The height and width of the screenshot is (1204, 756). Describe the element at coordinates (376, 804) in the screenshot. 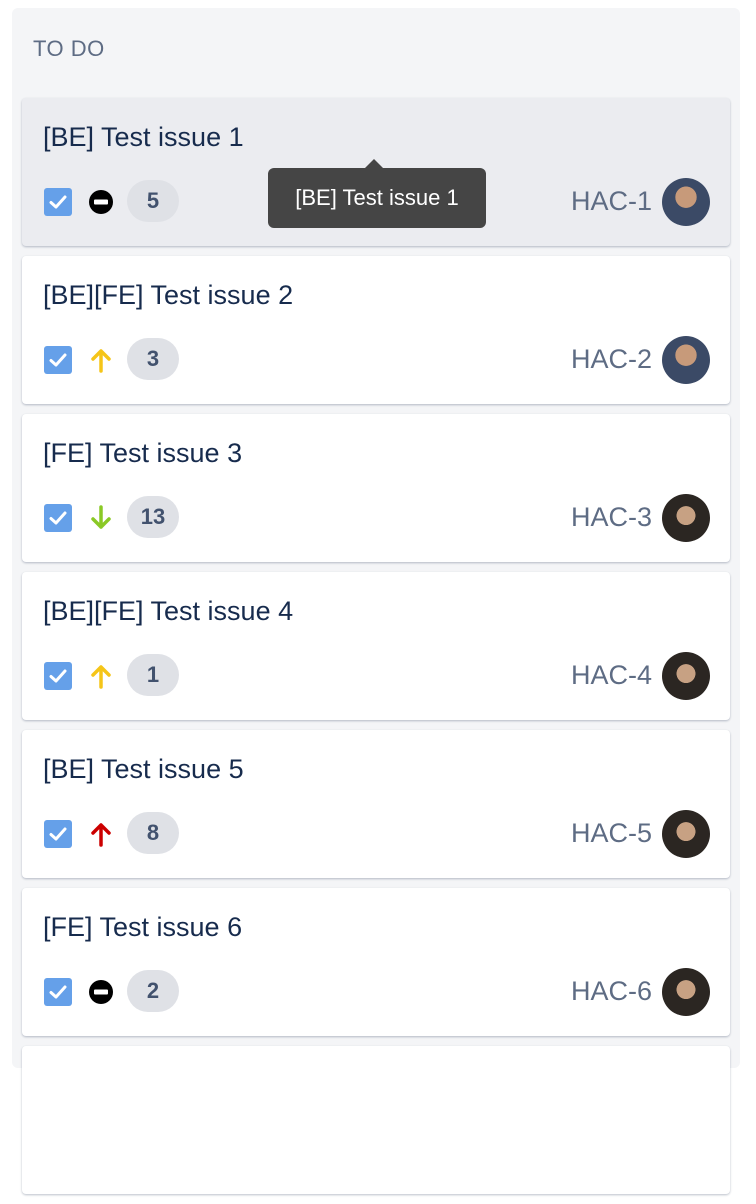

I see `issue-card: [BE] Test issue 5 8 HAC-5` at that location.